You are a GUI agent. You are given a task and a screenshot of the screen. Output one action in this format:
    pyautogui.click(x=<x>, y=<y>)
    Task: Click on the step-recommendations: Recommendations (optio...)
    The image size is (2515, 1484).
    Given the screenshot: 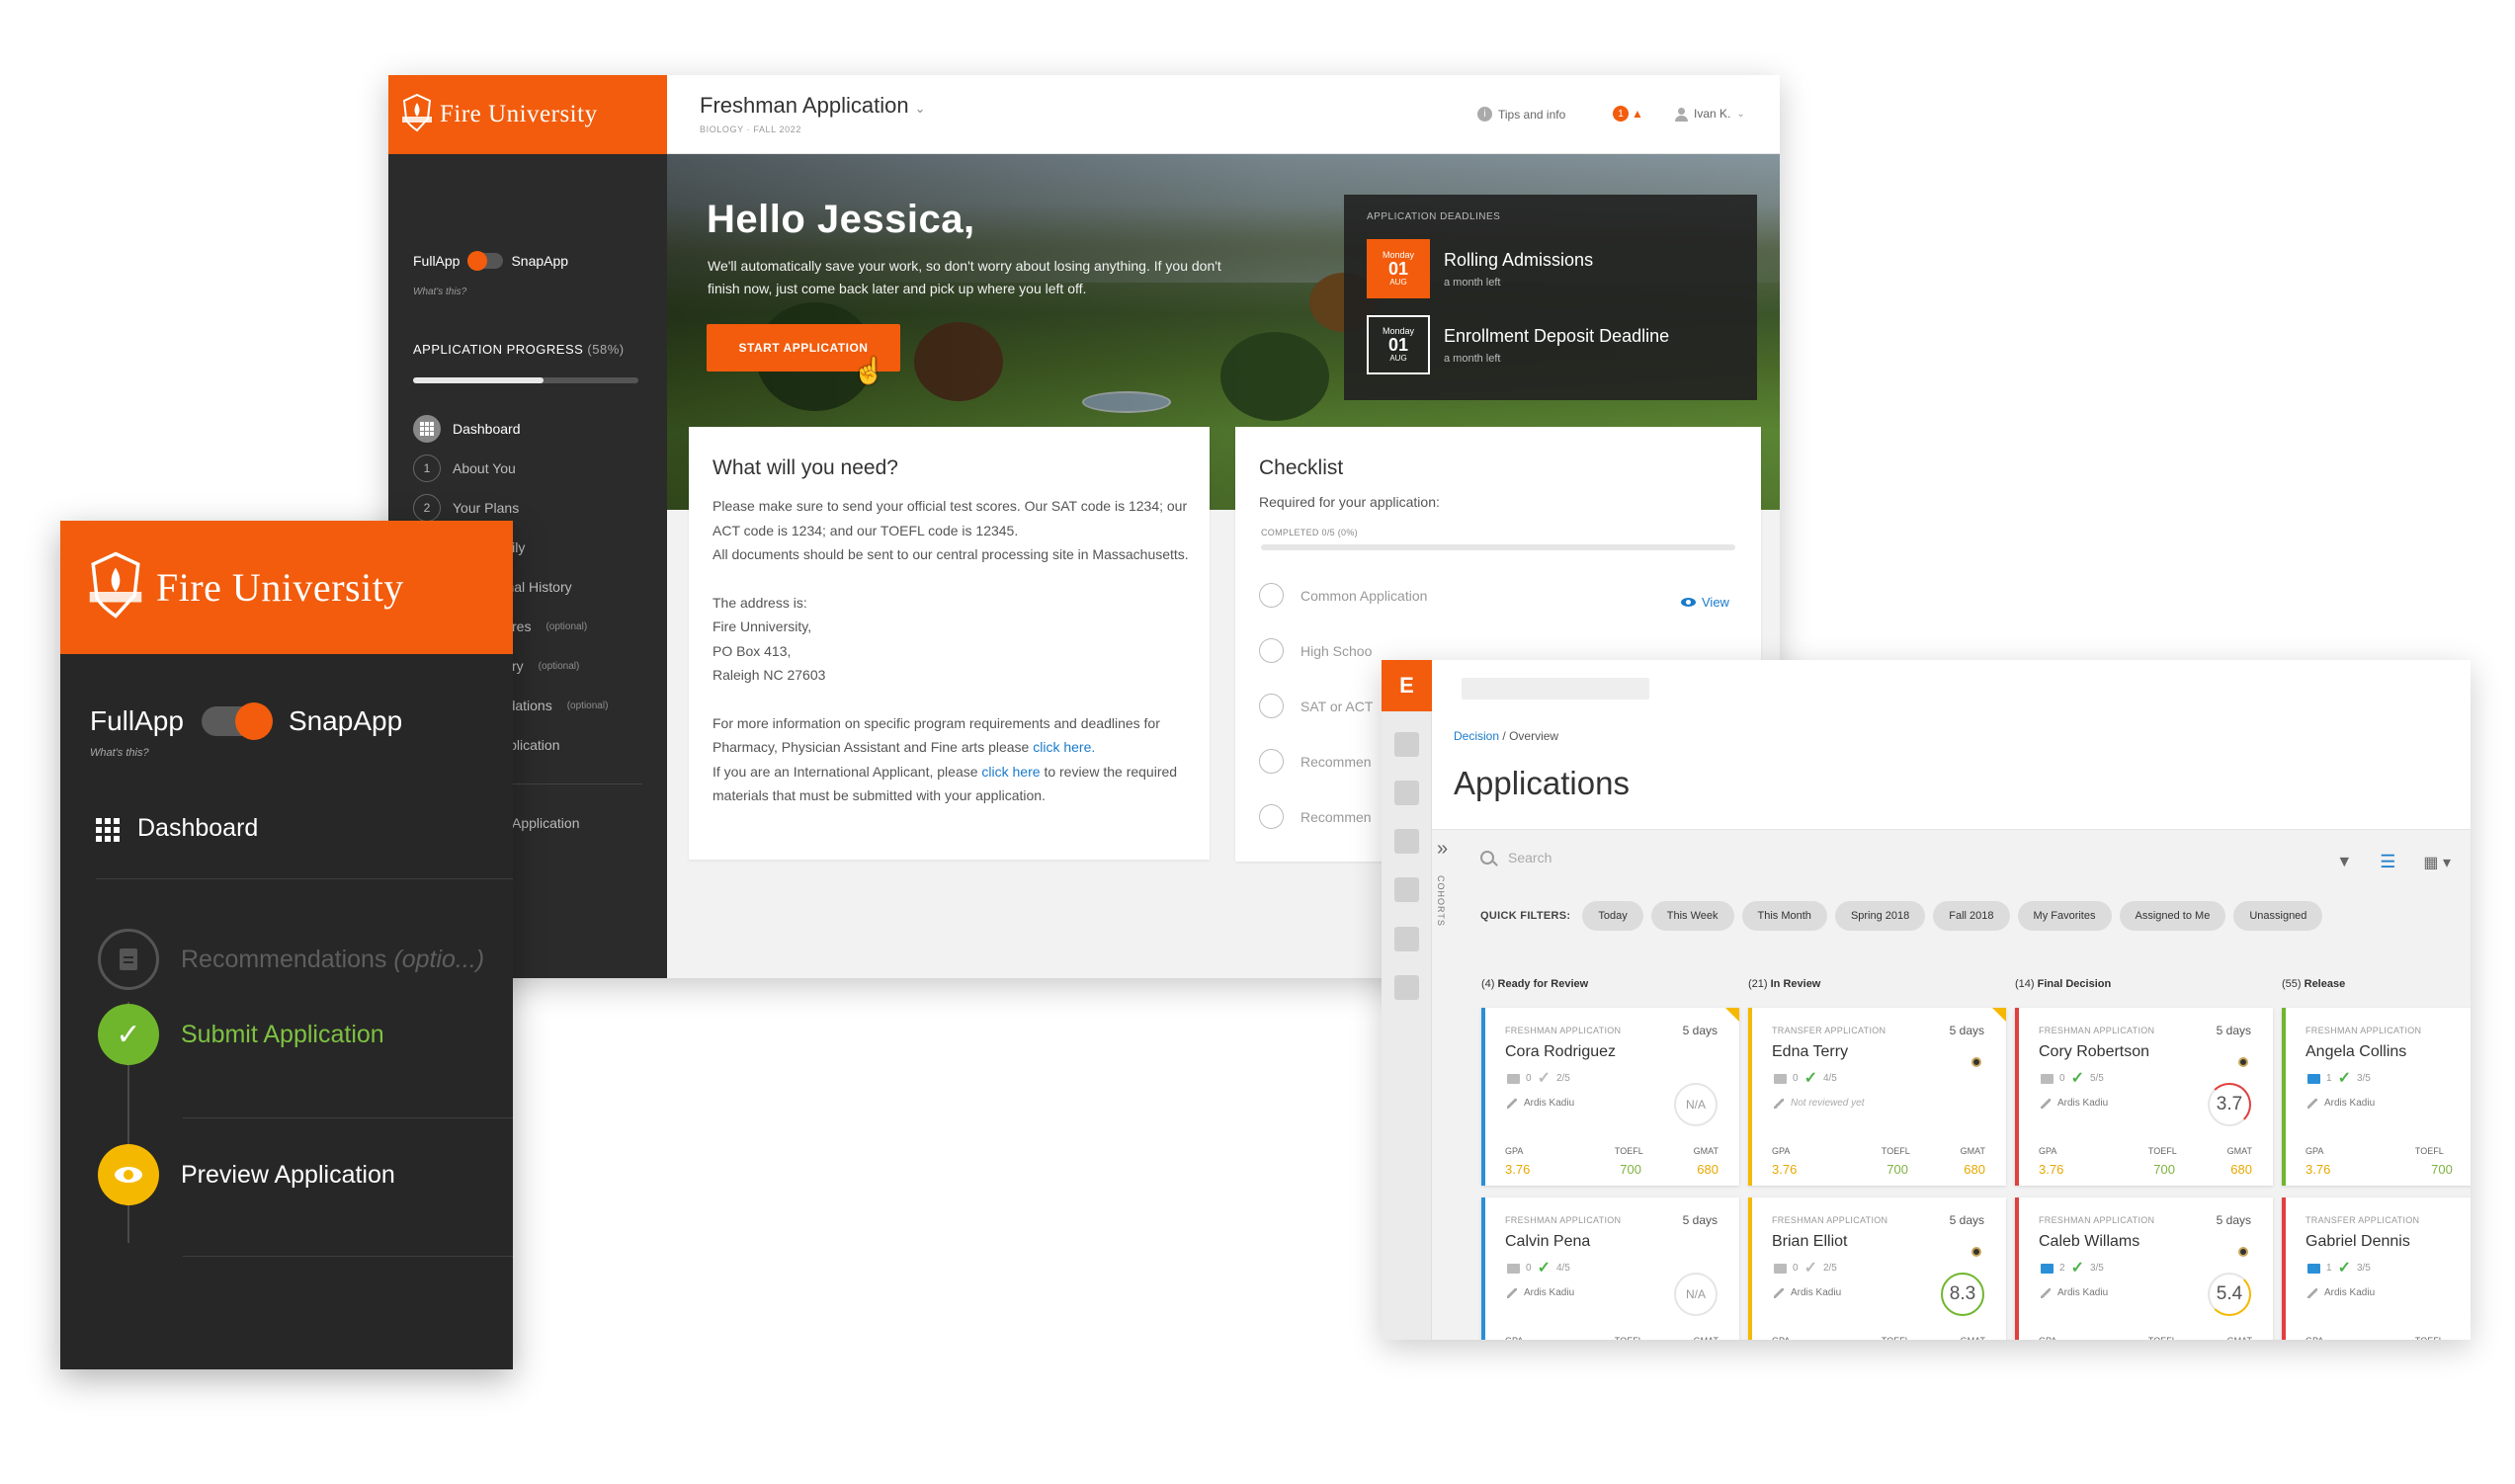 What is the action you would take?
    pyautogui.click(x=291, y=959)
    